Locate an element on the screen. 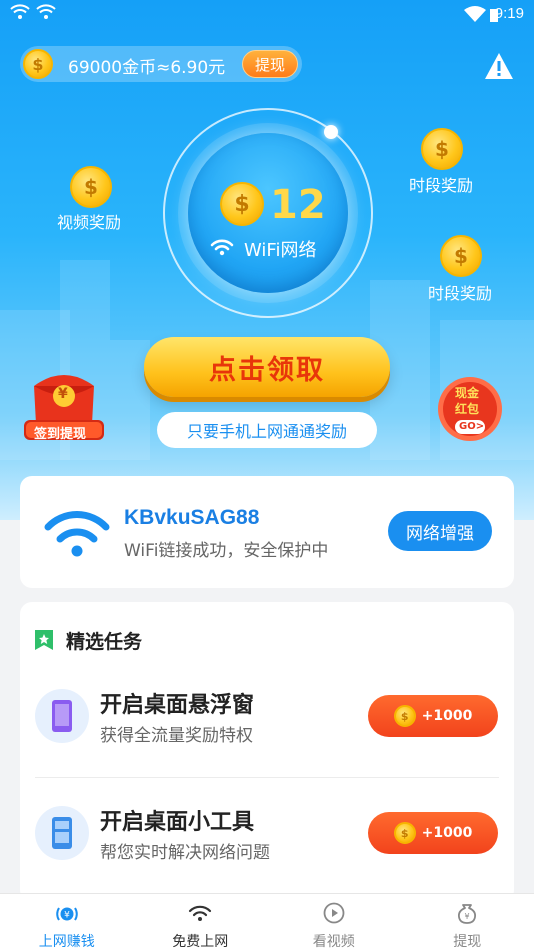 Image resolution: width=534 pixels, height=949 pixels. wifi-status-icon is located at coordinates (475, 16).